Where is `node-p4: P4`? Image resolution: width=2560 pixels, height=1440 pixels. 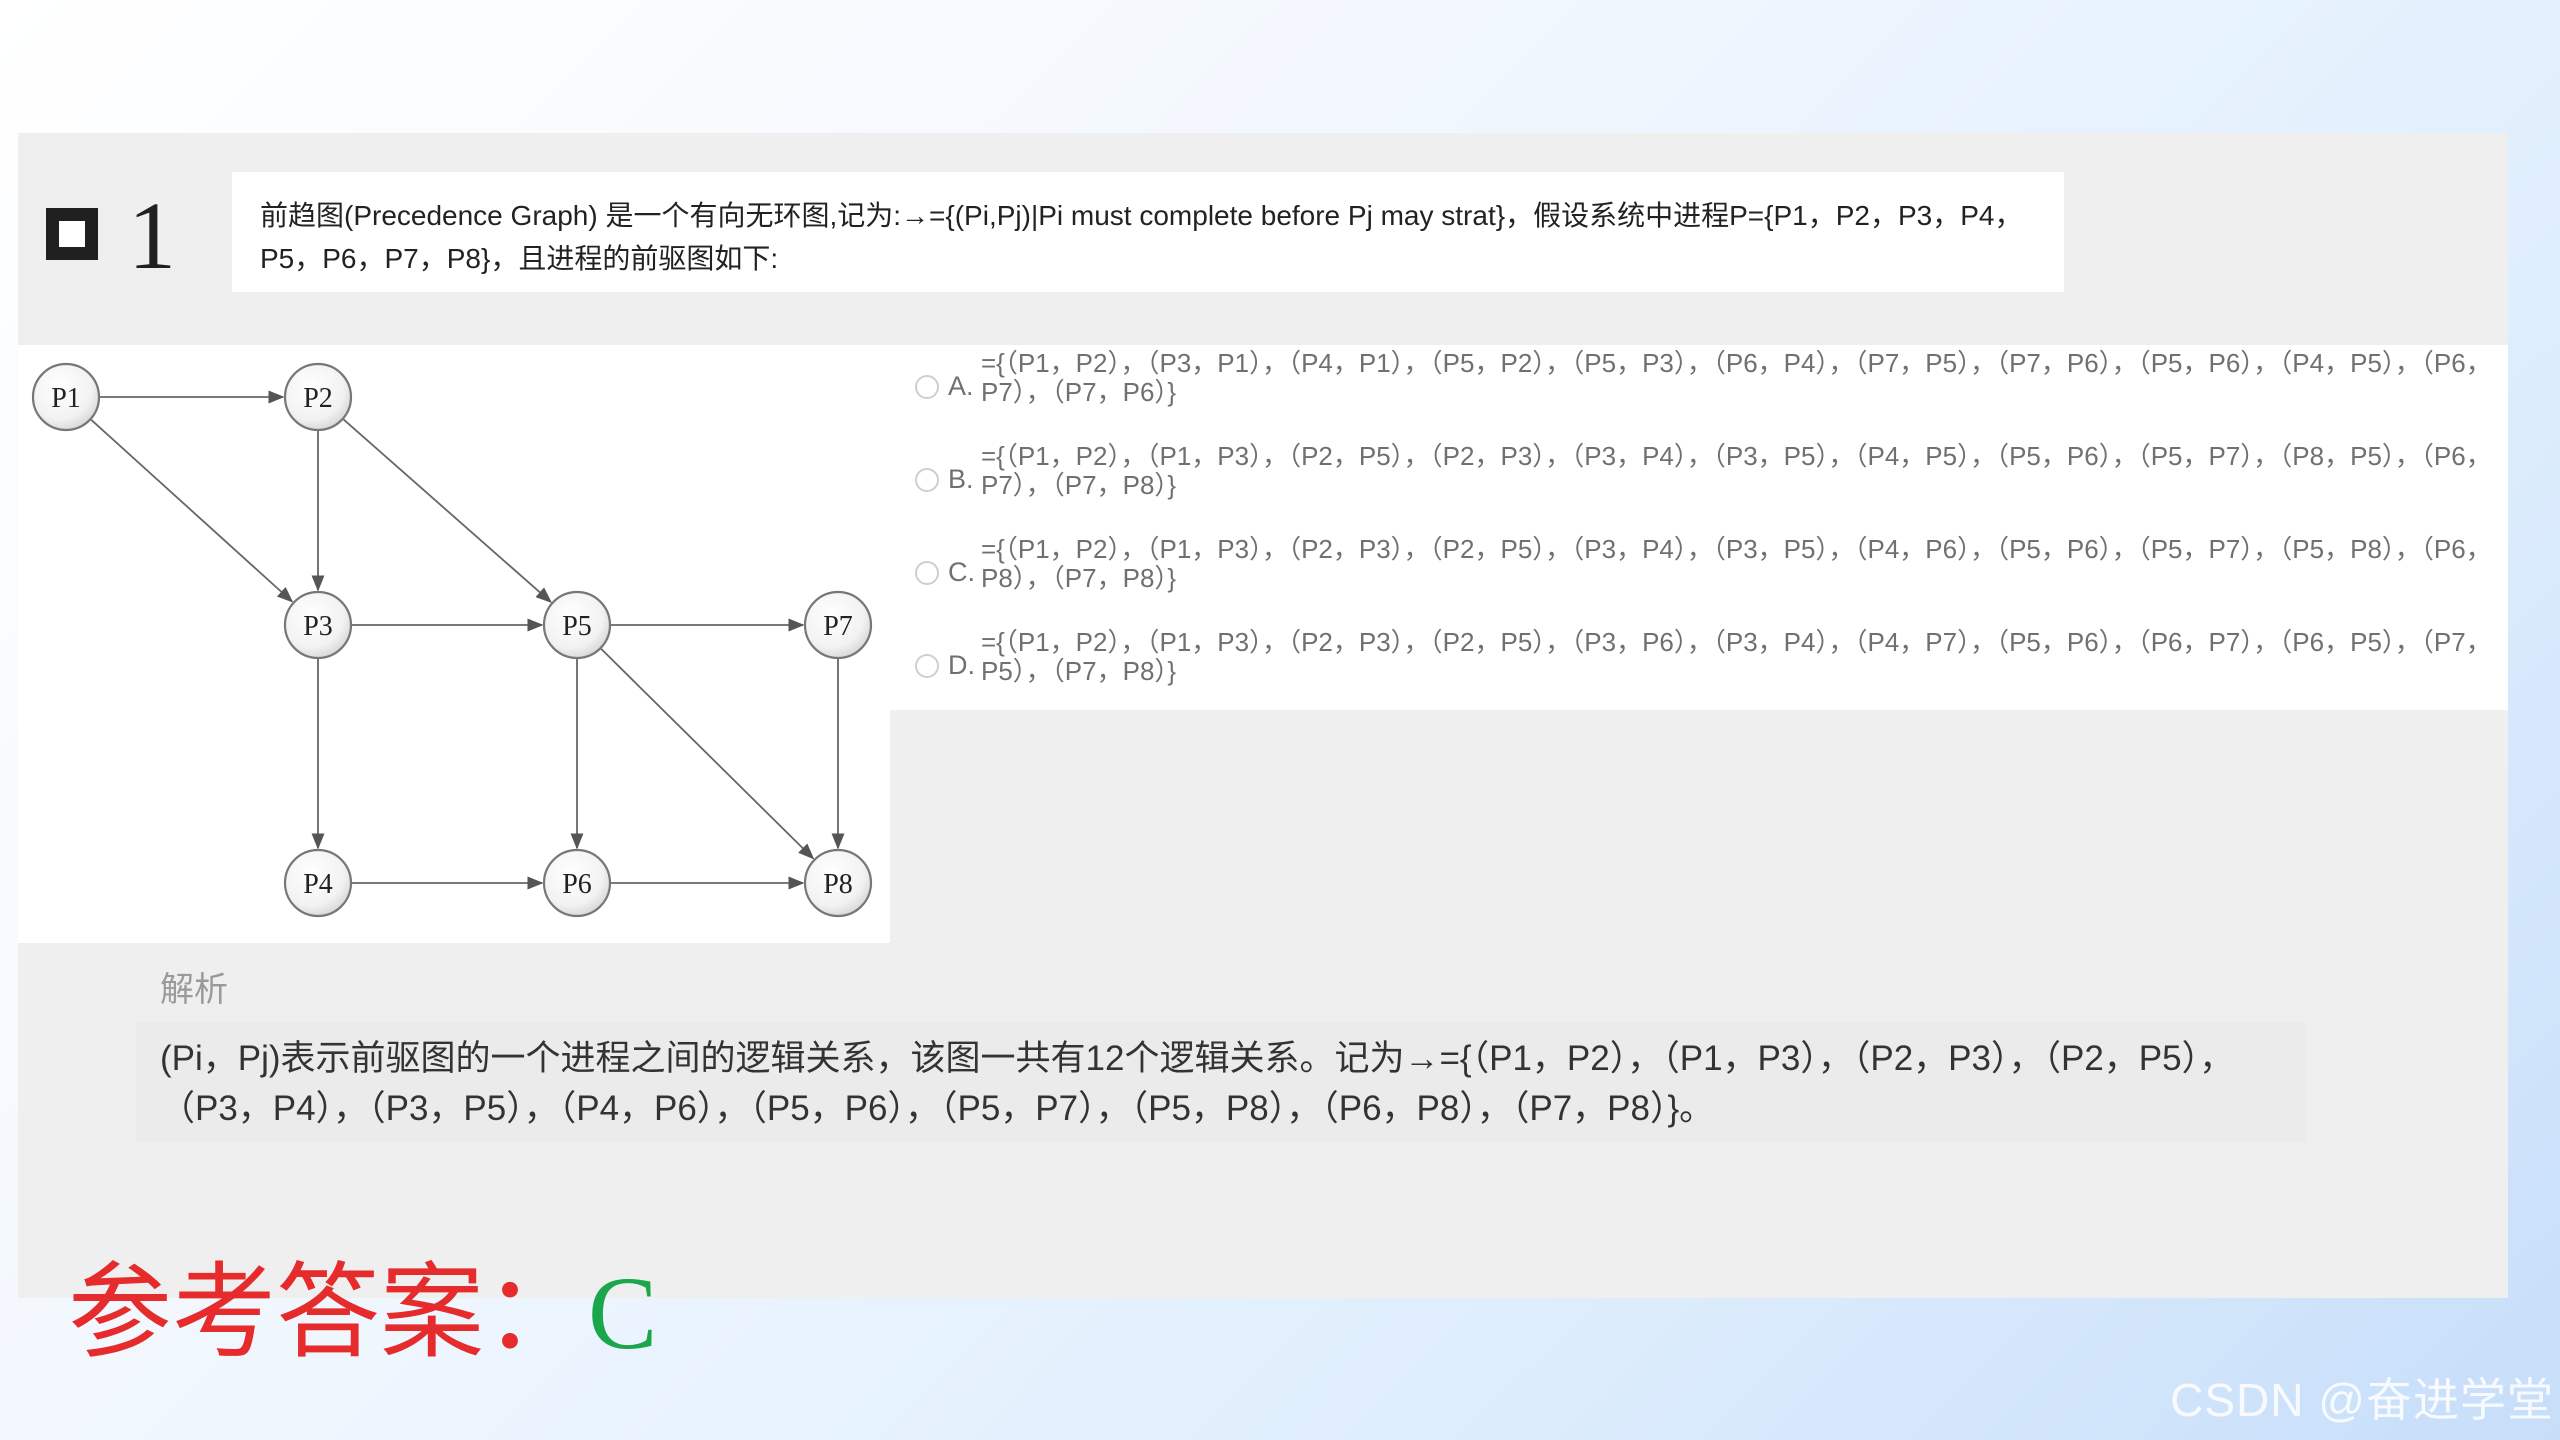 node-p4: P4 is located at coordinates (318, 883).